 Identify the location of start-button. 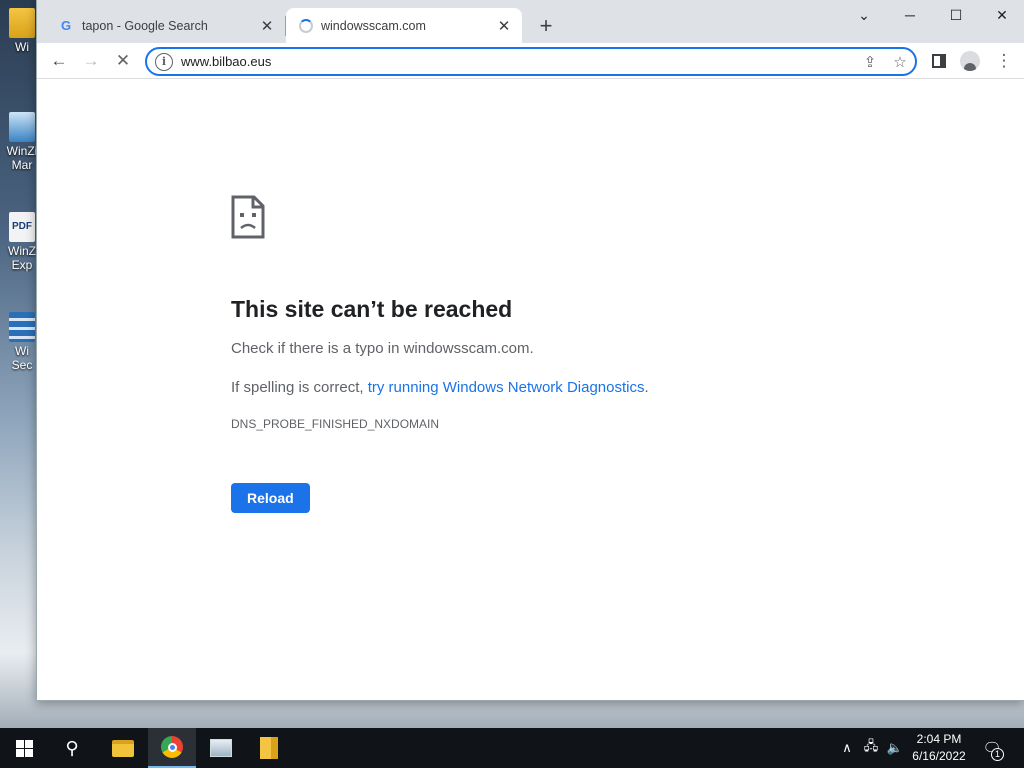
(24, 748).